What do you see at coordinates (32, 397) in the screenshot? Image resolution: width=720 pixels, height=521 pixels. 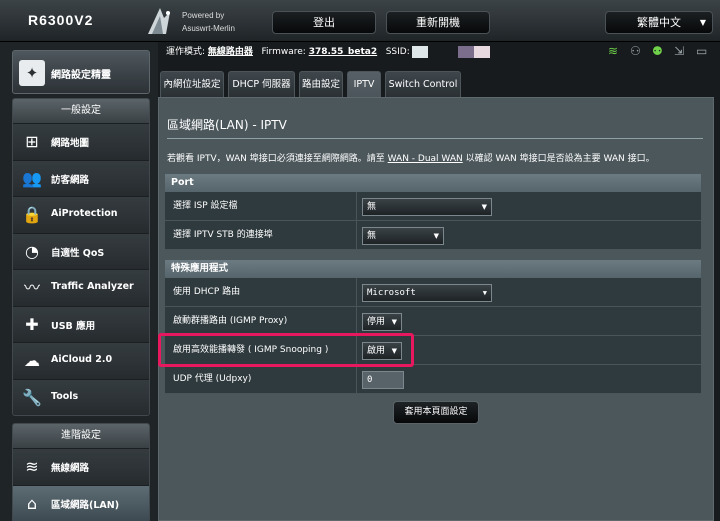 I see `wrench-icon: 🔧` at bounding box center [32, 397].